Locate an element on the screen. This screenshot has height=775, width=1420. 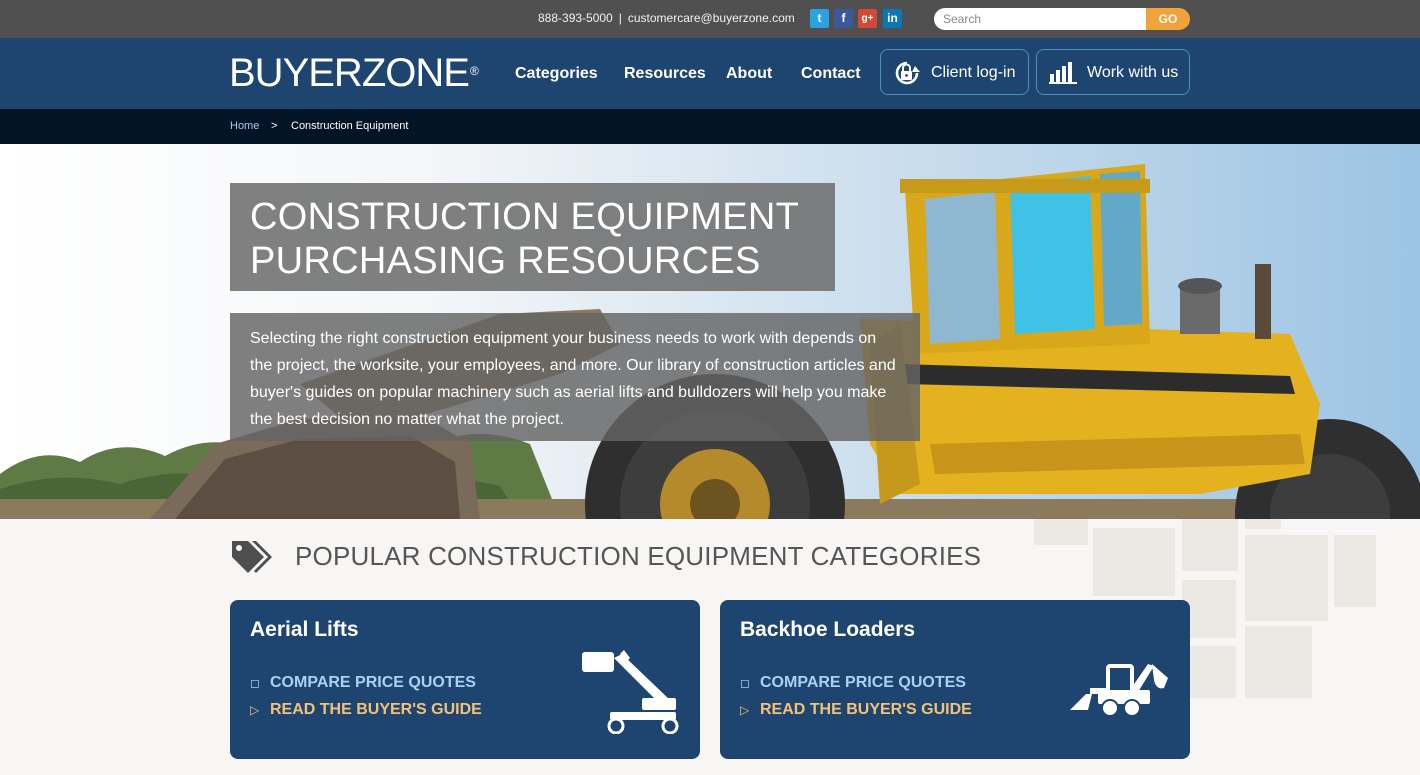
client-login-button: Client log-in is located at coordinates (954, 72).